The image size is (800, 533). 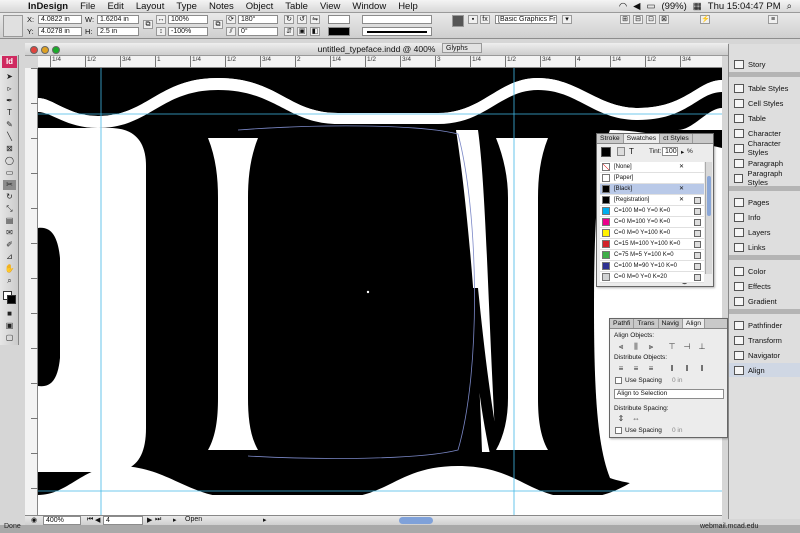 I want to click on panel-item: Effects, so click(x=764, y=286).